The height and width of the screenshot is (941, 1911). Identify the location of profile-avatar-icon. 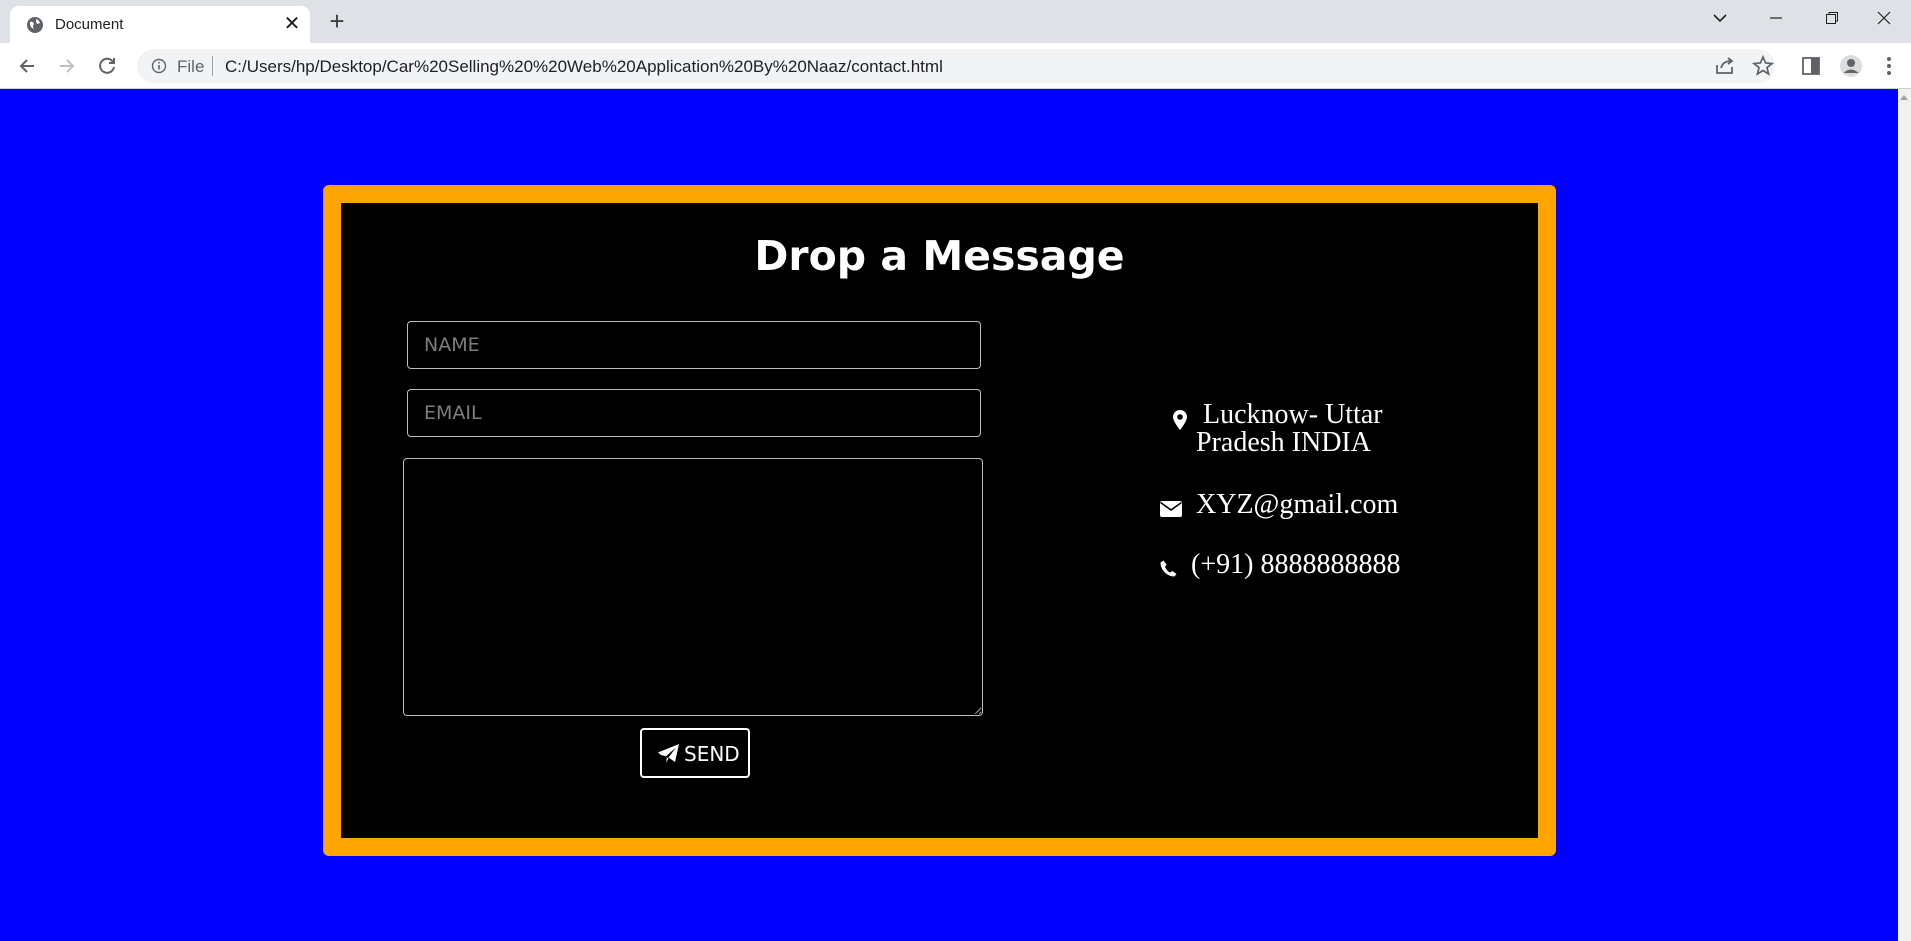
(1851, 66).